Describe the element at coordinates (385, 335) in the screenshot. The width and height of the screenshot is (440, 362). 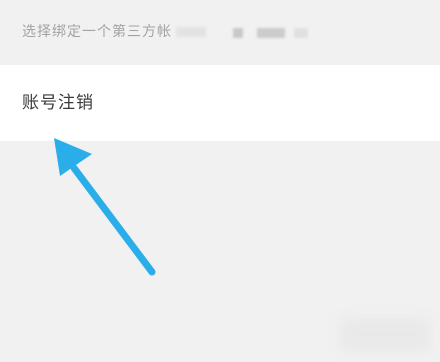
I see `blurred-watermark` at that location.